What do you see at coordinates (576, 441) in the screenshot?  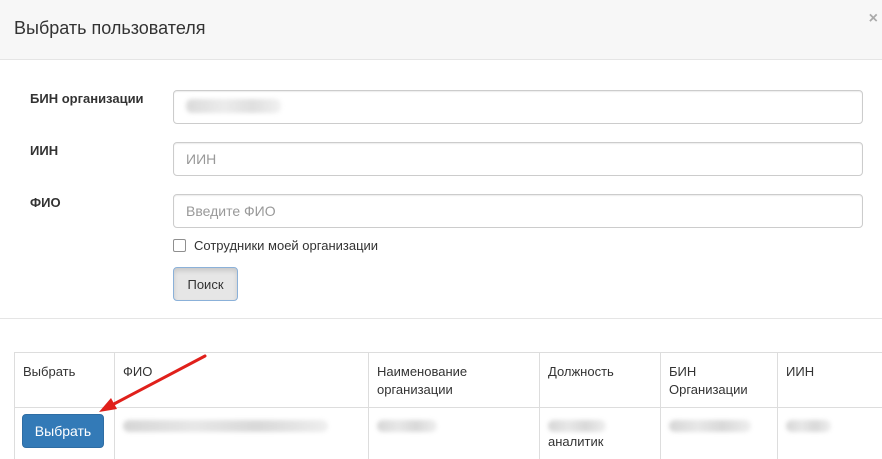 I see `position-text: аналитик` at bounding box center [576, 441].